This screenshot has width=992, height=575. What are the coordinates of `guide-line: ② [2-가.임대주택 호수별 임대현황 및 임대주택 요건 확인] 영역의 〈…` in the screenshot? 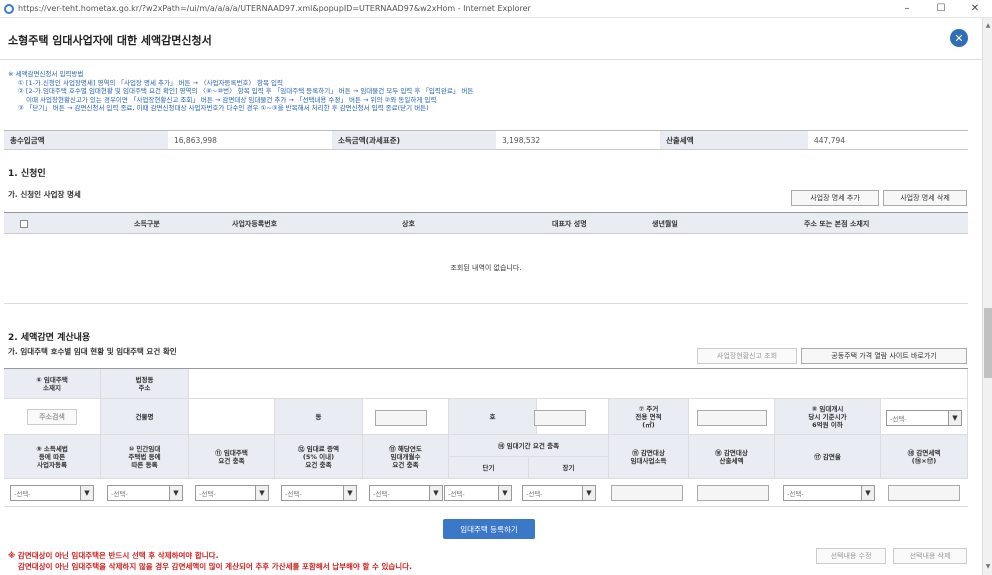 It's located at (246, 91).